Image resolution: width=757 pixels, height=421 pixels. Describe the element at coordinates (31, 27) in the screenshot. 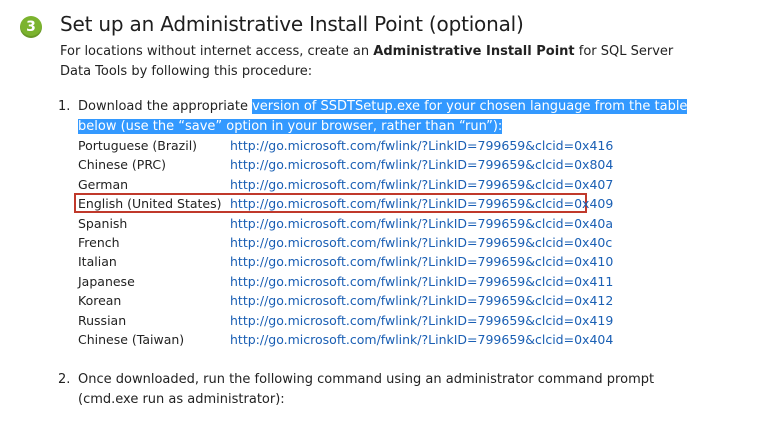

I see `step-number-badge: 3` at that location.